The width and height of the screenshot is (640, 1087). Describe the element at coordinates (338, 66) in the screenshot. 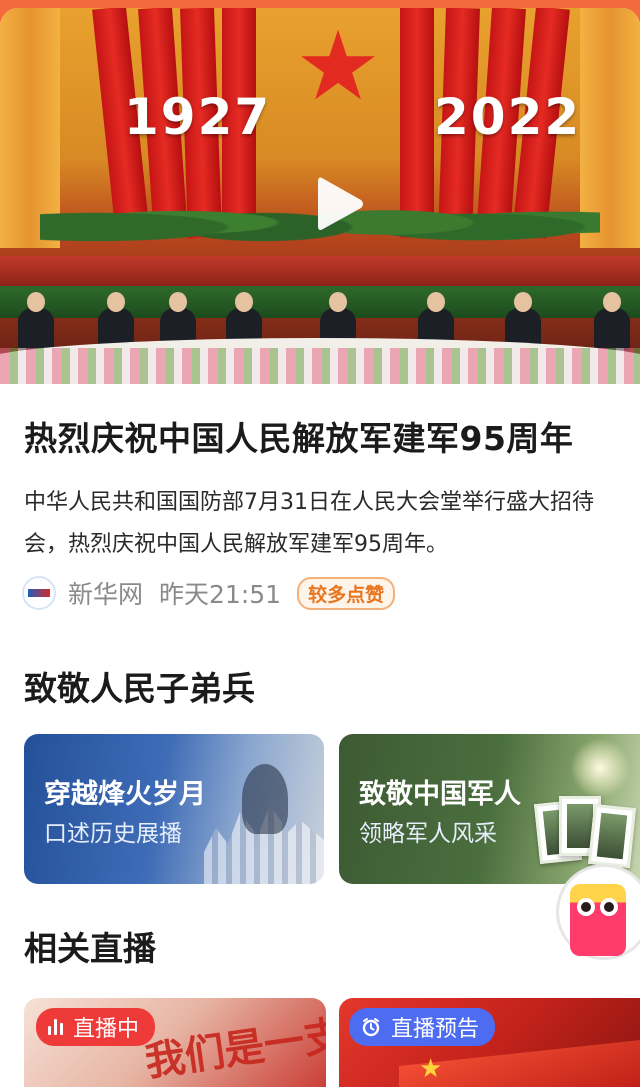

I see `star-emblem-icon: ★` at that location.